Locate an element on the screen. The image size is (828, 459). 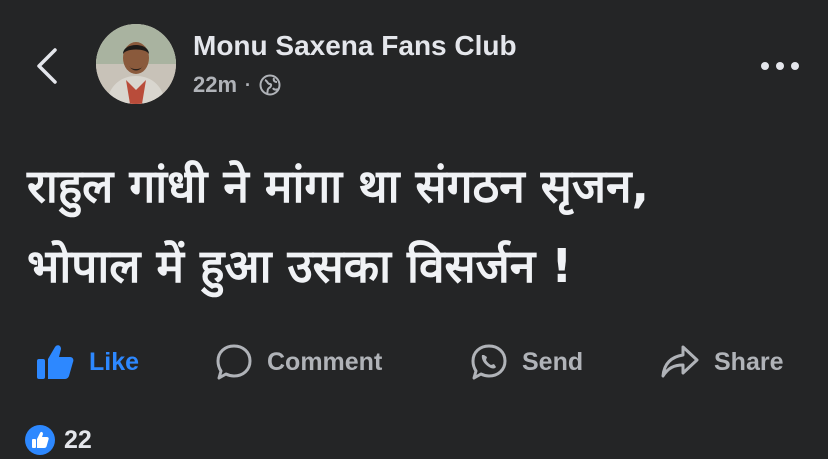
page-name: Monu Saxena Fans Club is located at coordinates (355, 46).